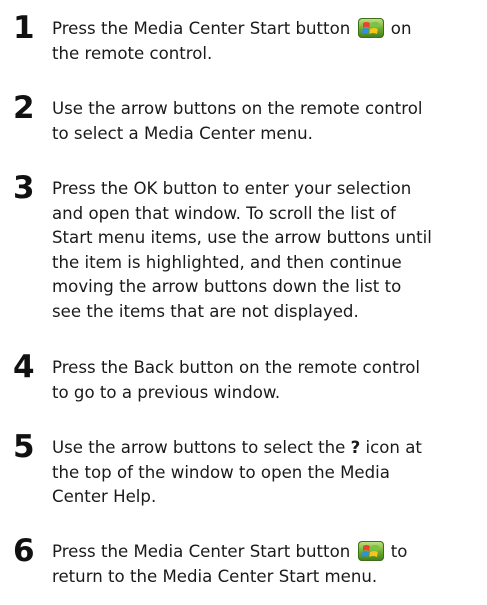 Image resolution: width=487 pixels, height=605 pixels. Describe the element at coordinates (24, 367) in the screenshot. I see `step-number: 4` at that location.